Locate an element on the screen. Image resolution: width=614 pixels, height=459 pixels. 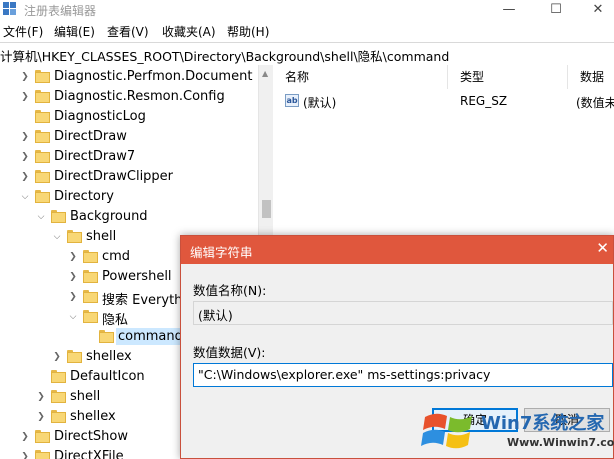
tree-item-label: DefaultIcon is located at coordinates (107, 376).